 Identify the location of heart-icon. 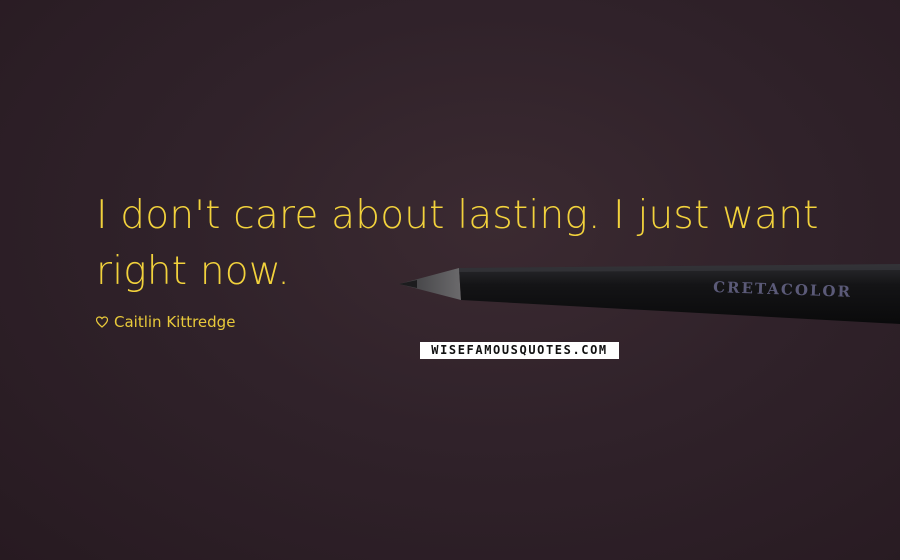
(102, 322).